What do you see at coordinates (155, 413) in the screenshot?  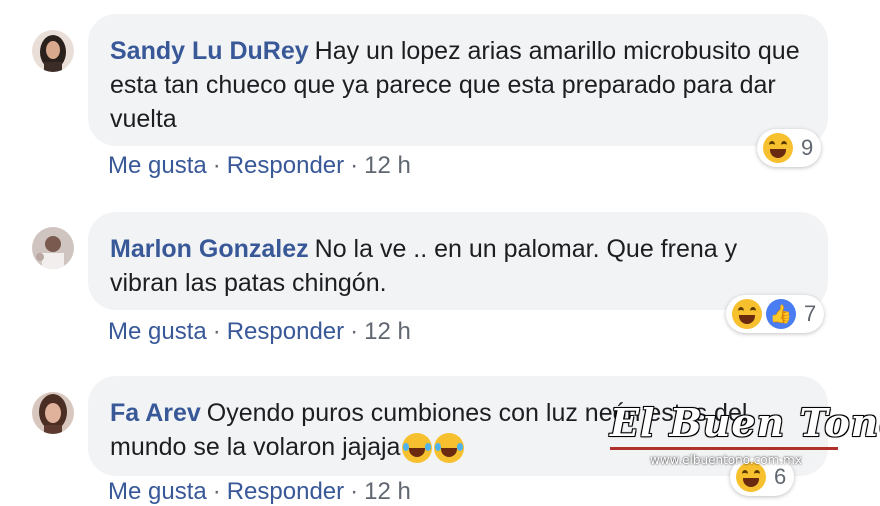 I see `comment-author: Fa Arev` at bounding box center [155, 413].